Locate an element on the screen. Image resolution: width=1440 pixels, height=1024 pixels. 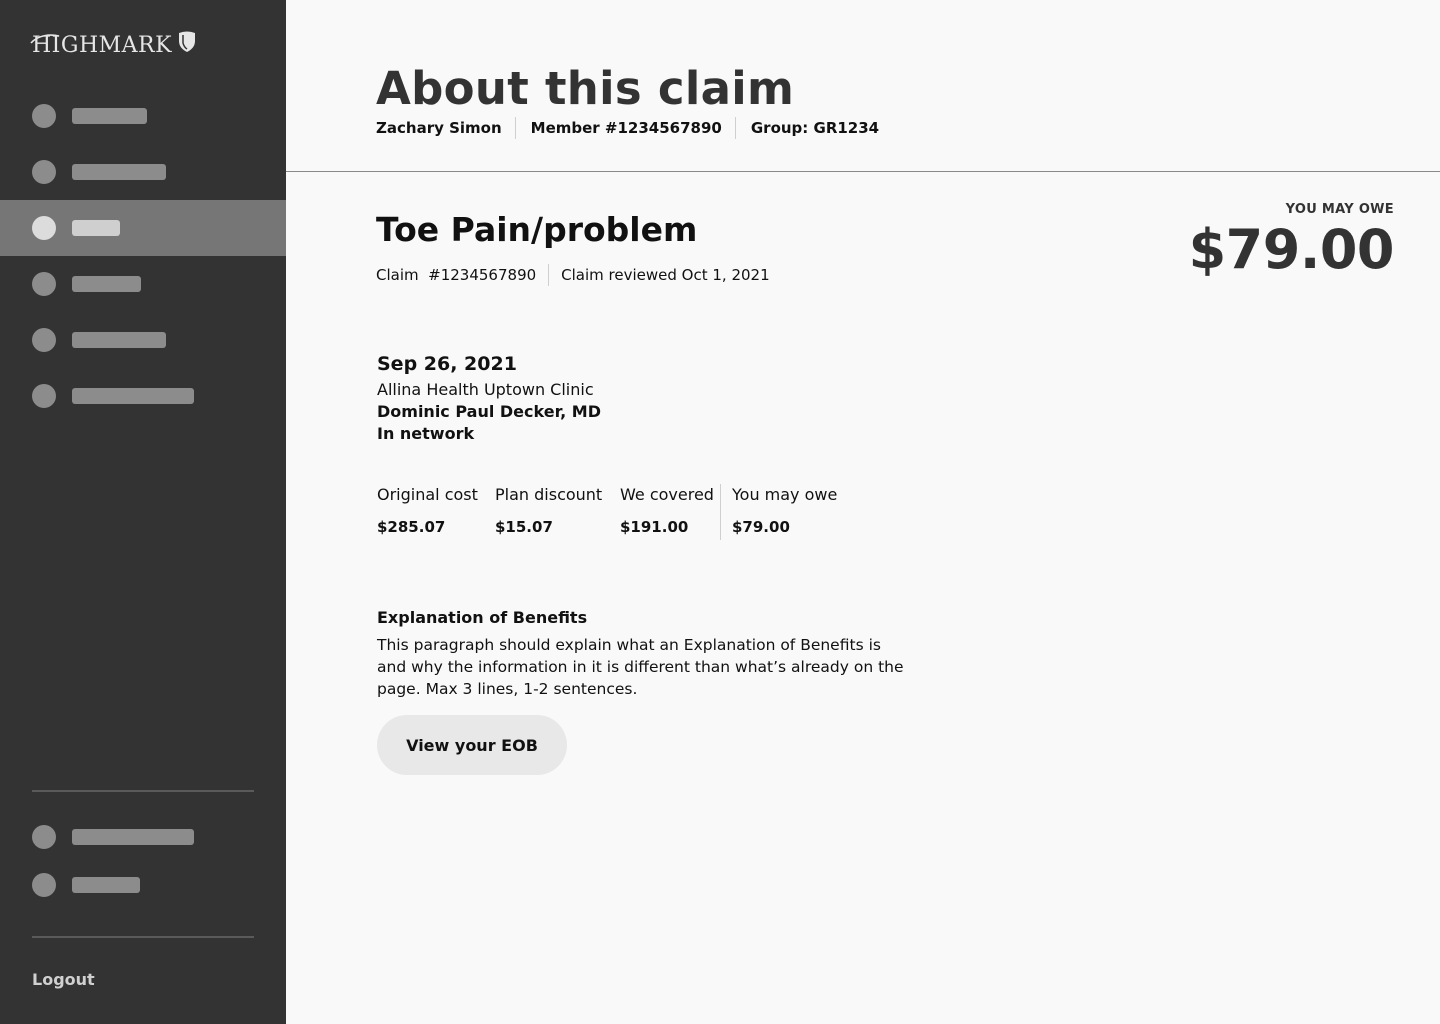
cost-you-may-owe: You may owe $79.00 is located at coordinates (784, 510).